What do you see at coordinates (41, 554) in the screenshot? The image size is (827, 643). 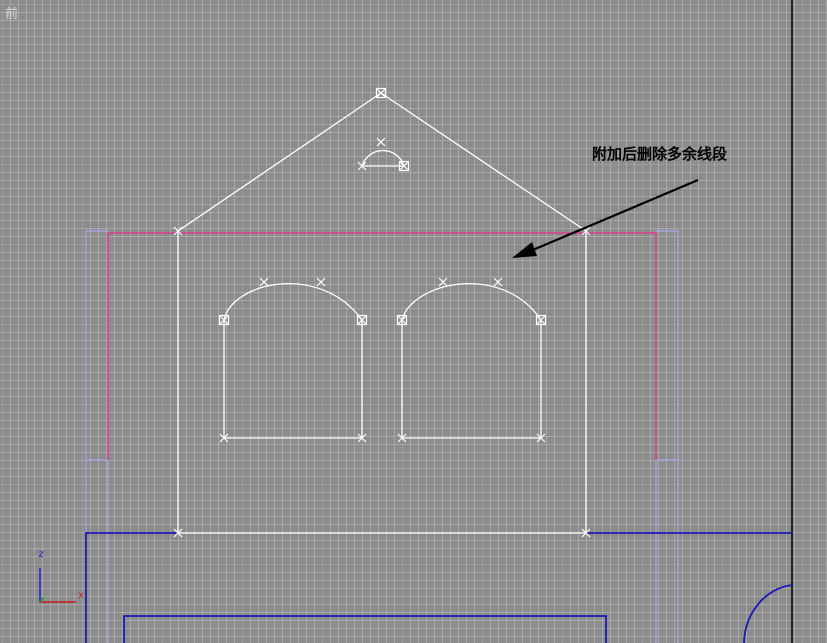 I see `axis-z-label: z` at bounding box center [41, 554].